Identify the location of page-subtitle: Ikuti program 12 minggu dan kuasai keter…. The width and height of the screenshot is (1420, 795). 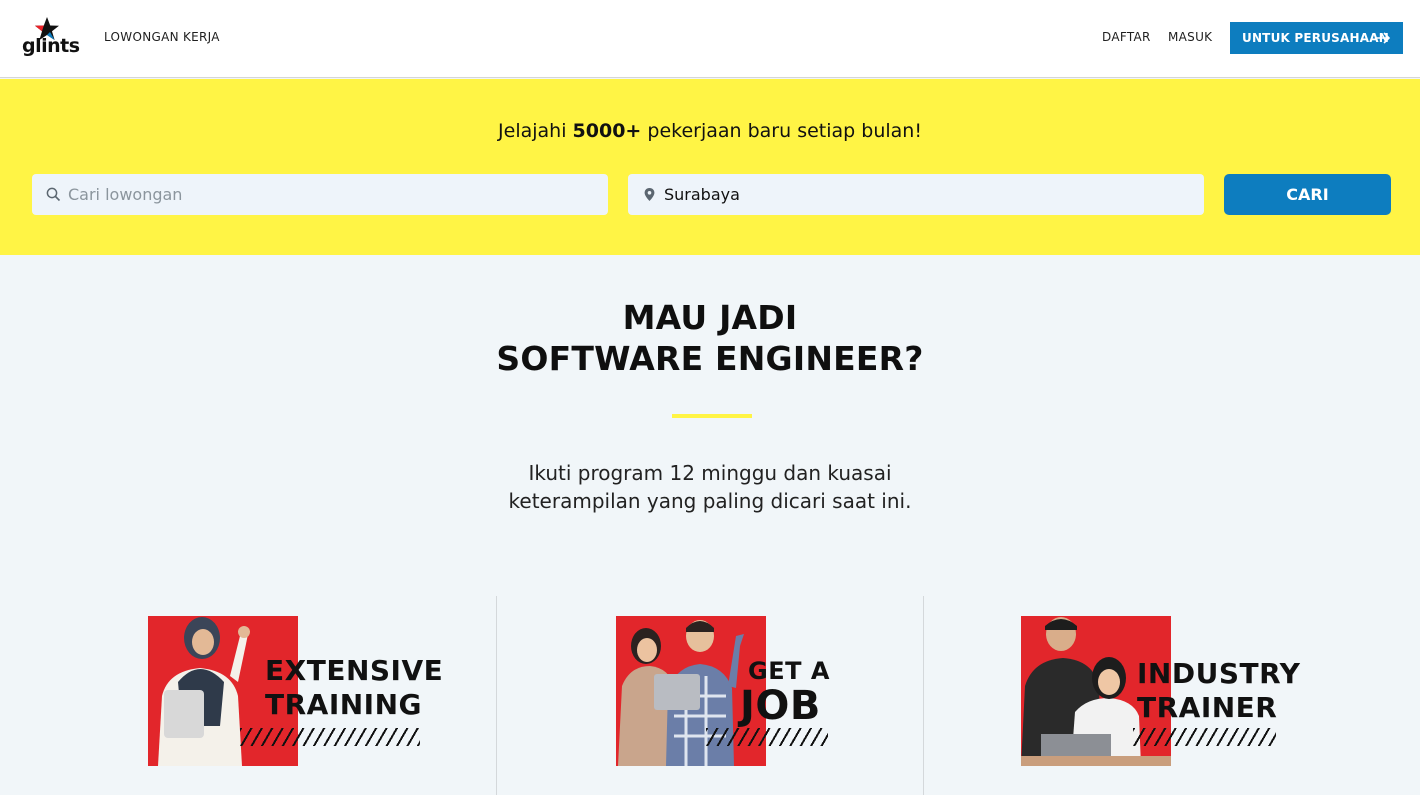
(710, 487).